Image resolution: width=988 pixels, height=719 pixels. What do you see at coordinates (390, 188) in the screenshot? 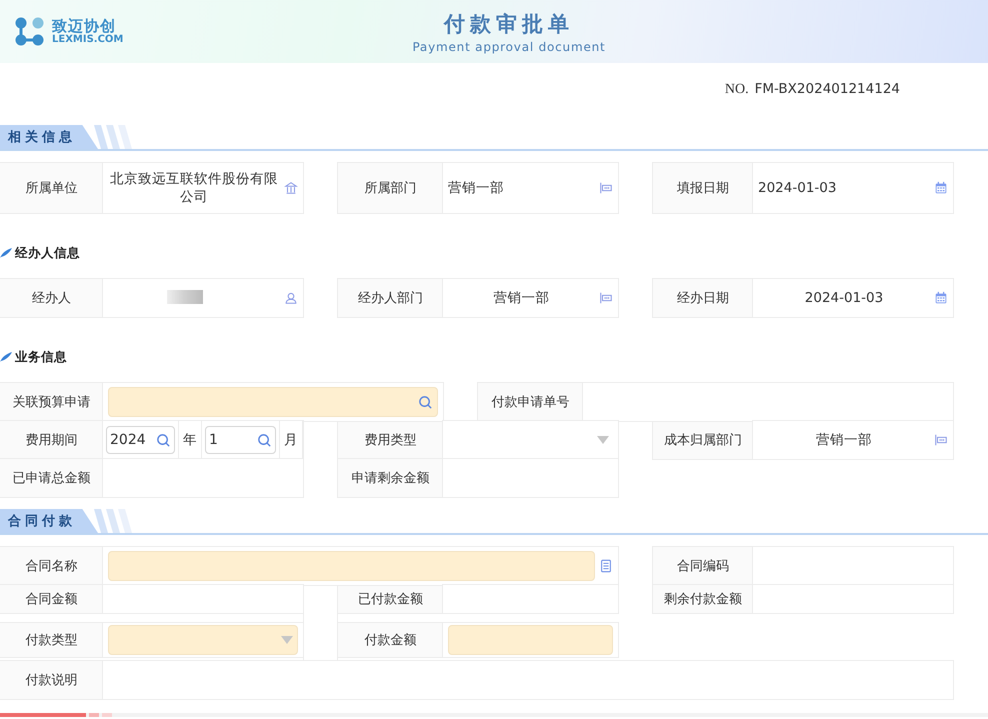
I see `field-label: 所属部门` at bounding box center [390, 188].